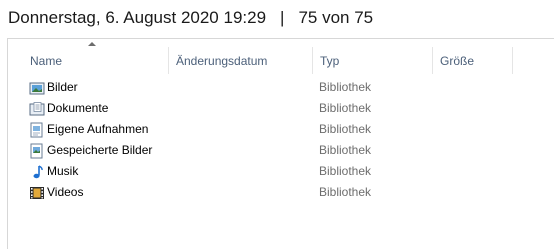 The image size is (554, 249). Describe the element at coordinates (222, 60) in the screenshot. I see `column-header-date-label: Änderungsdatum` at that location.